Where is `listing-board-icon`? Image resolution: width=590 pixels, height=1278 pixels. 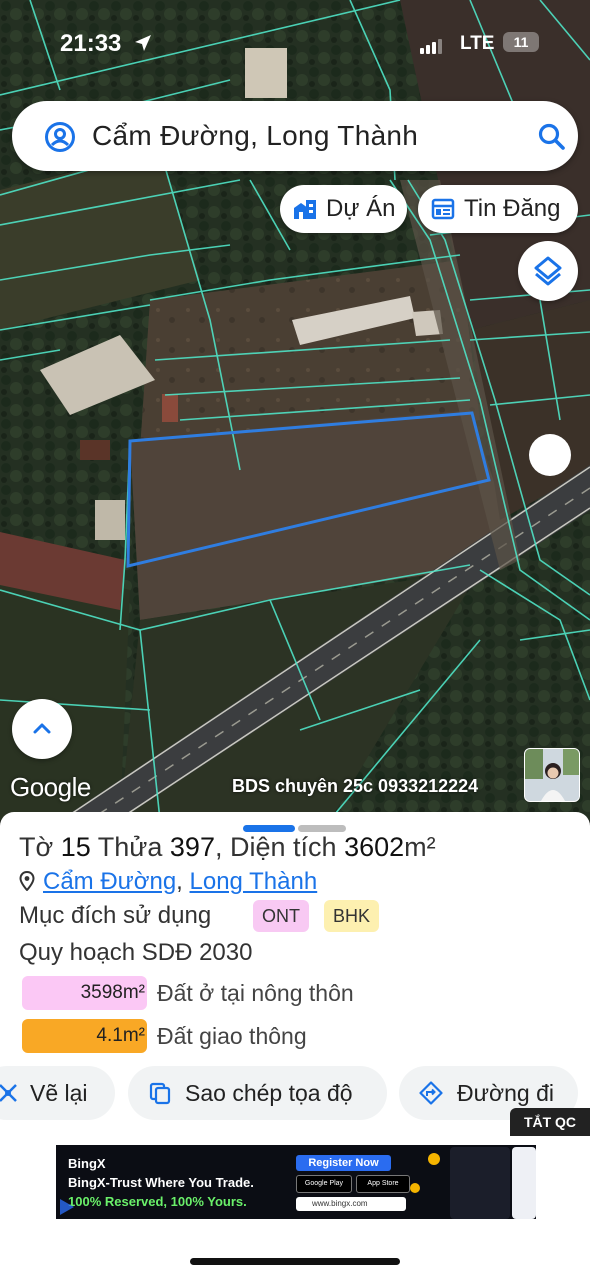
listing-board-icon is located at coordinates (443, 209).